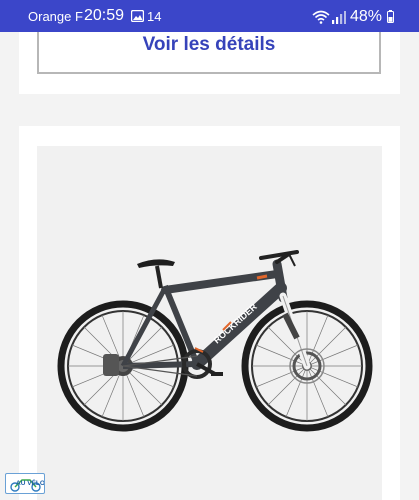  Describe the element at coordinates (154, 16) in the screenshot. I see `notification-count: 14` at that location.